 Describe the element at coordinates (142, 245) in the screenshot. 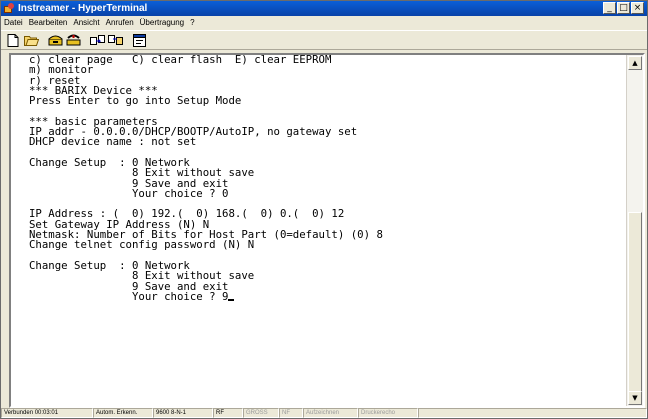

I see `terminal-line: Change telnet config password (N) N` at that location.